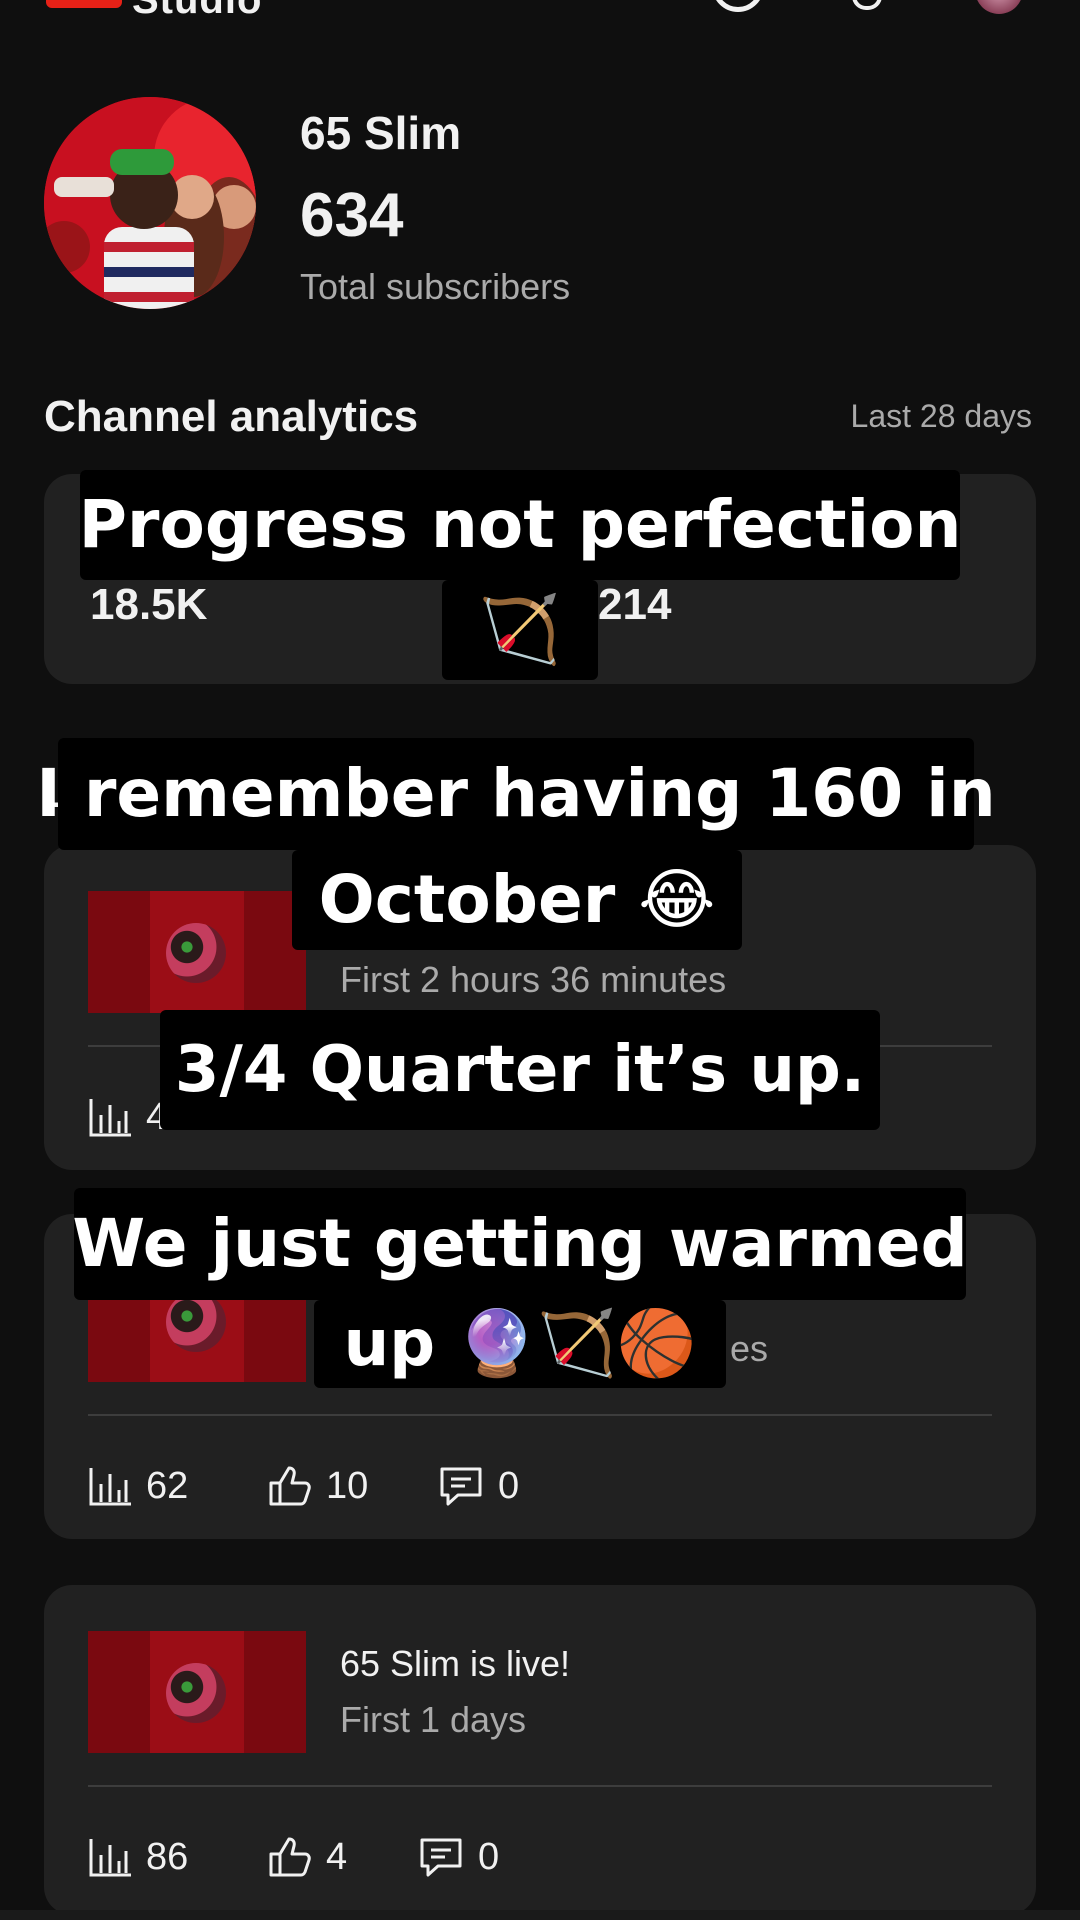  What do you see at coordinates (381, 133) in the screenshot?
I see `channel-name: 65 Slim` at bounding box center [381, 133].